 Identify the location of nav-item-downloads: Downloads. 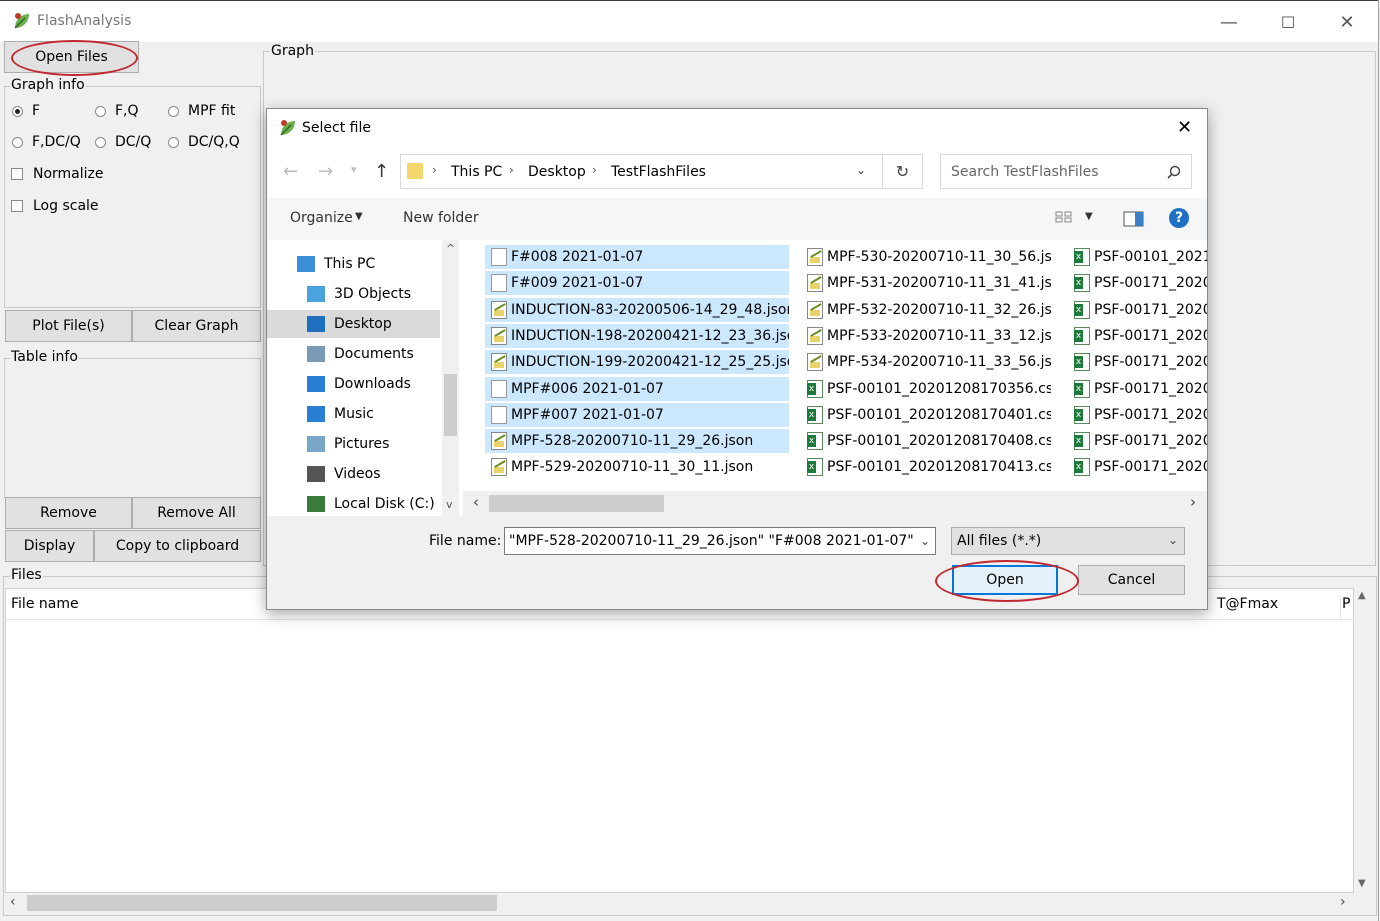
(353, 384).